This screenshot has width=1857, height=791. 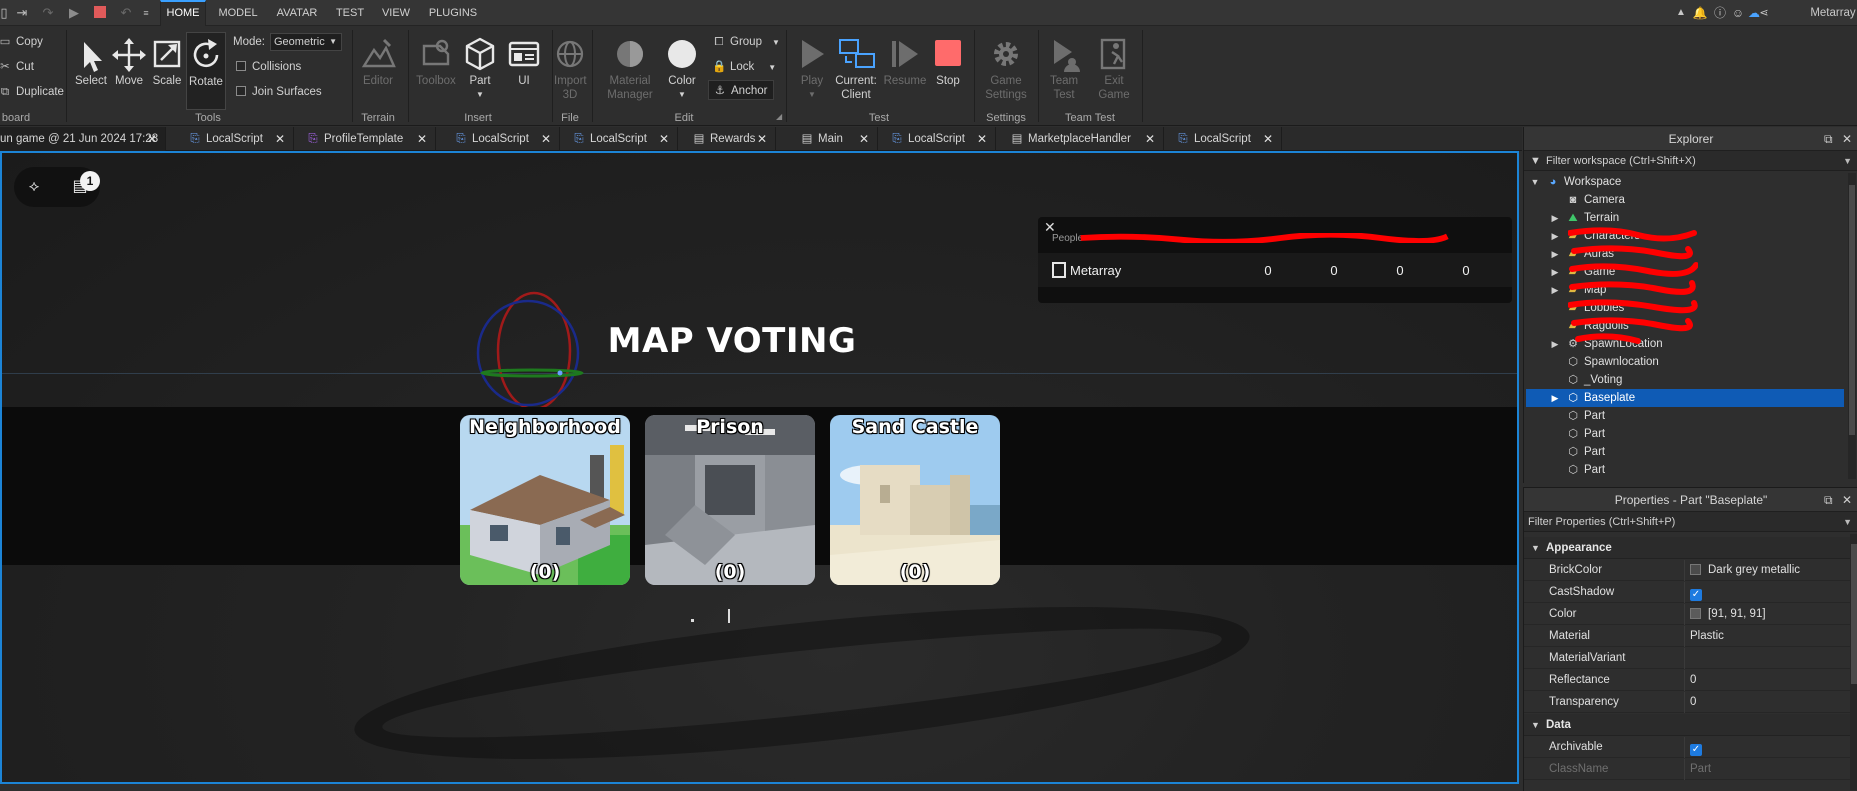 What do you see at coordinates (480, 71) in the screenshot?
I see `part-button: Part ▼` at bounding box center [480, 71].